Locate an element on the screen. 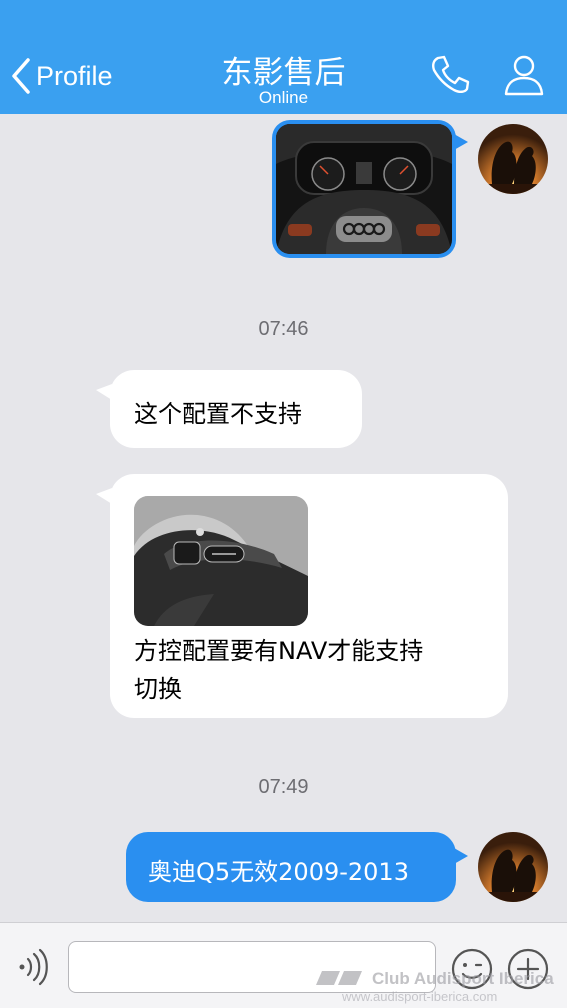 This screenshot has height=1008, width=567. watermark-logo is located at coordinates (339, 978).